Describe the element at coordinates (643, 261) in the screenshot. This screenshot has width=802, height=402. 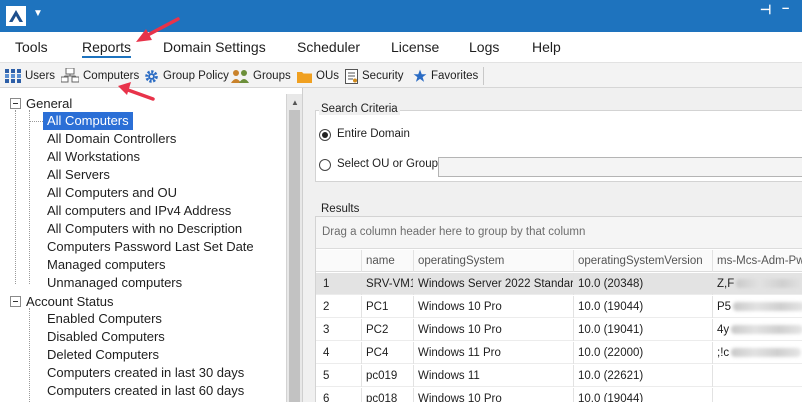
I see `column-header-os-version: operatingSystemVersion` at that location.